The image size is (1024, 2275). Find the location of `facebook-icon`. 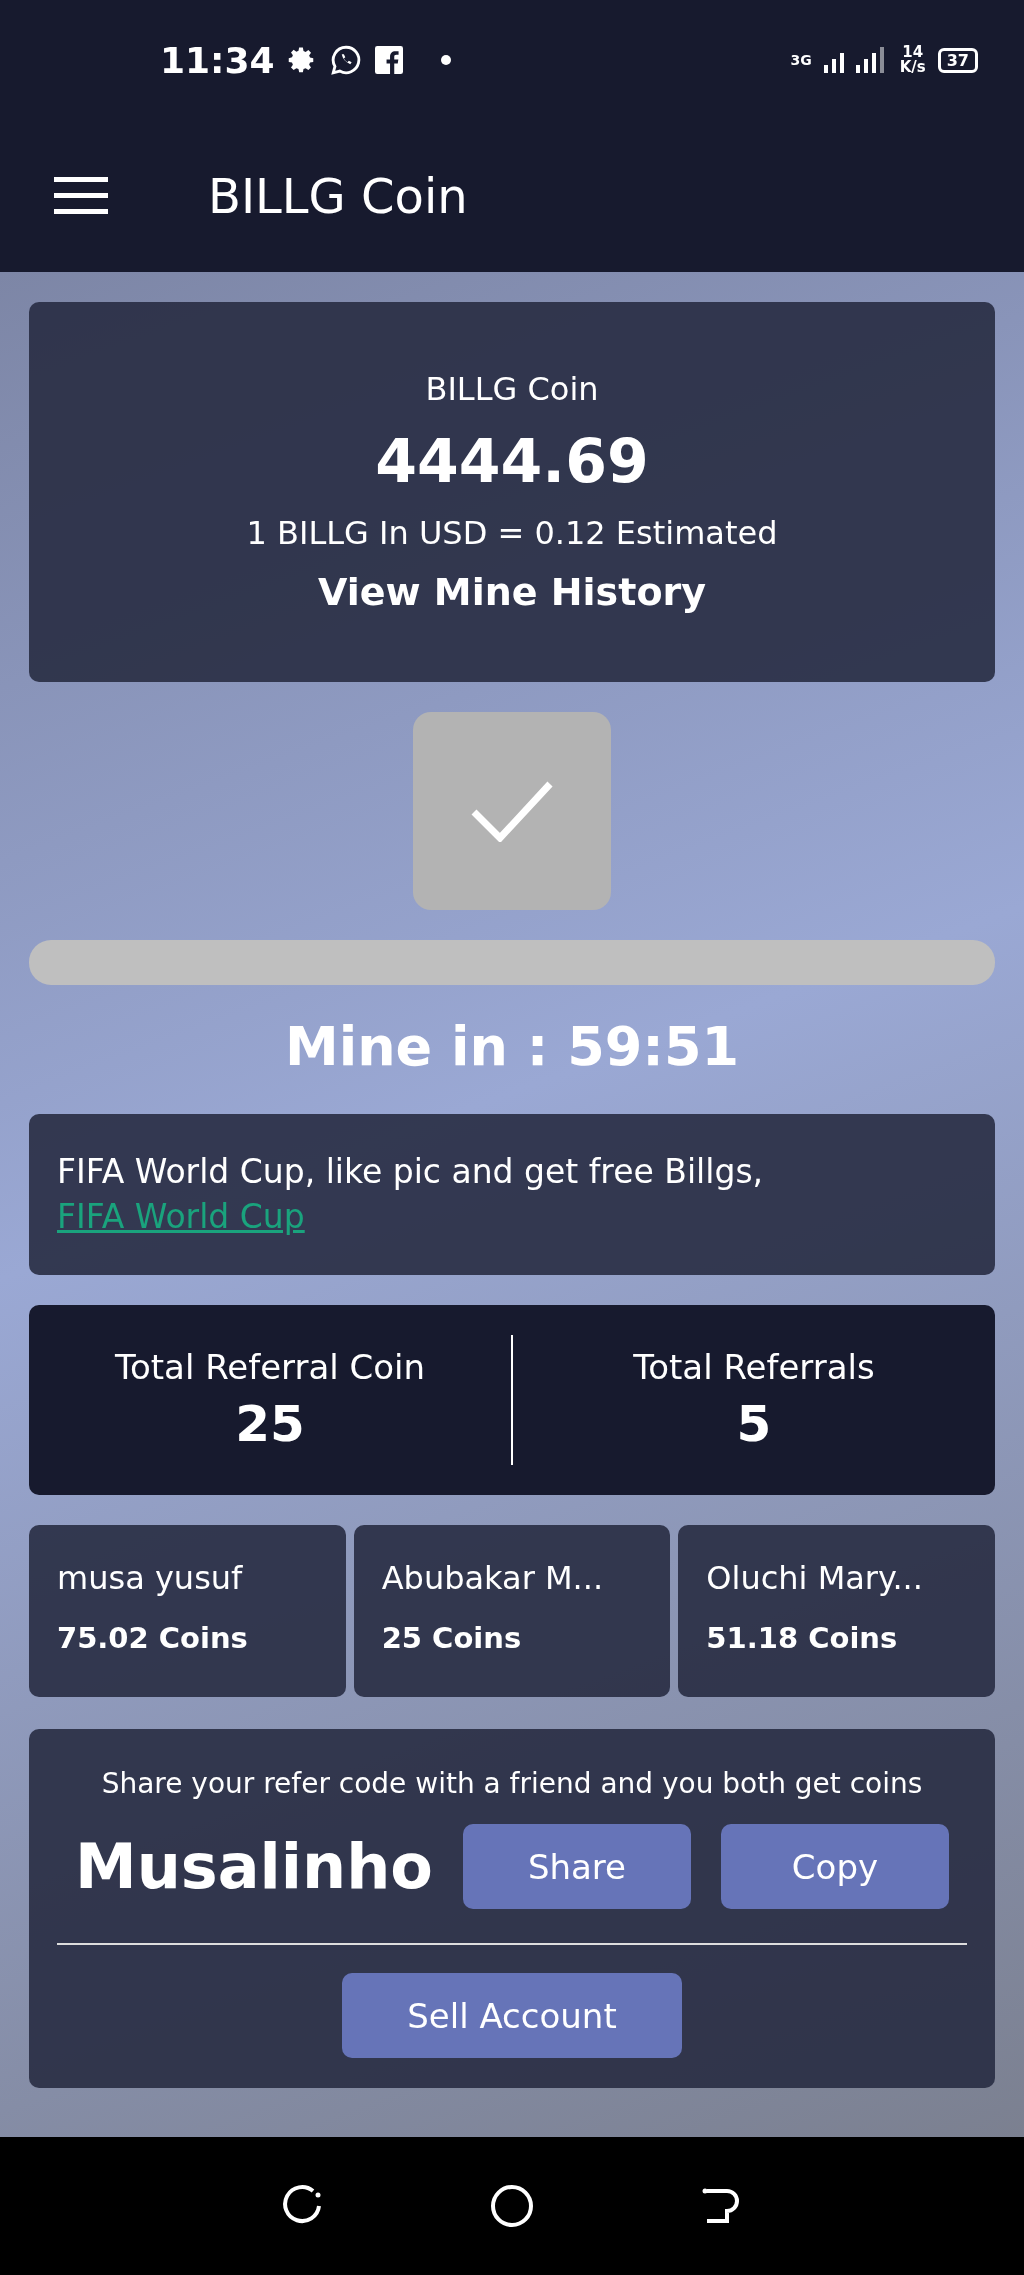

facebook-icon is located at coordinates (388, 60).